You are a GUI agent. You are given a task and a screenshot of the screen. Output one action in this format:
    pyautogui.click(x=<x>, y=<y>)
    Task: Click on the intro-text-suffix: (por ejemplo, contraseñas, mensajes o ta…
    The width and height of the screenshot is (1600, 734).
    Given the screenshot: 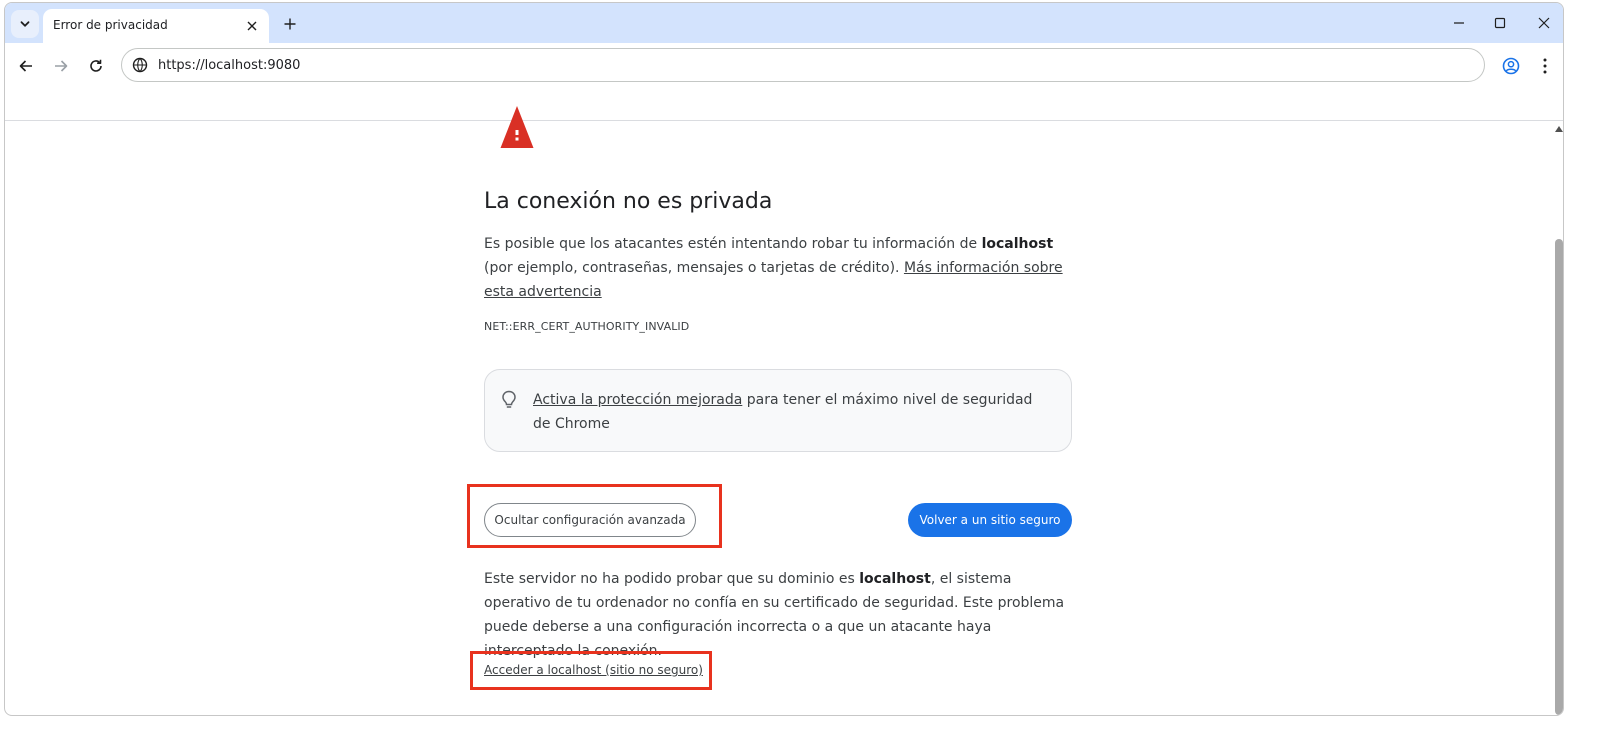 What is the action you would take?
    pyautogui.click(x=694, y=268)
    